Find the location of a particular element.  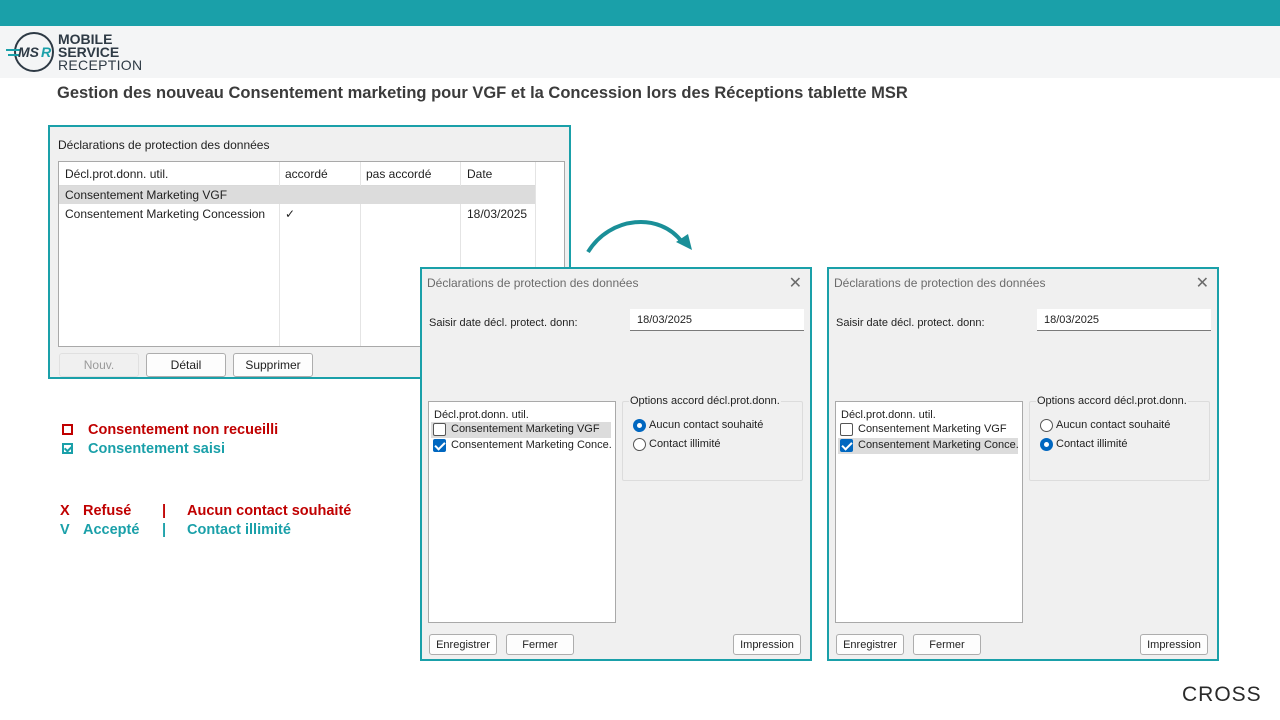

column-header-declaration: Décl.prot.donn. util. is located at coordinates (116, 174).